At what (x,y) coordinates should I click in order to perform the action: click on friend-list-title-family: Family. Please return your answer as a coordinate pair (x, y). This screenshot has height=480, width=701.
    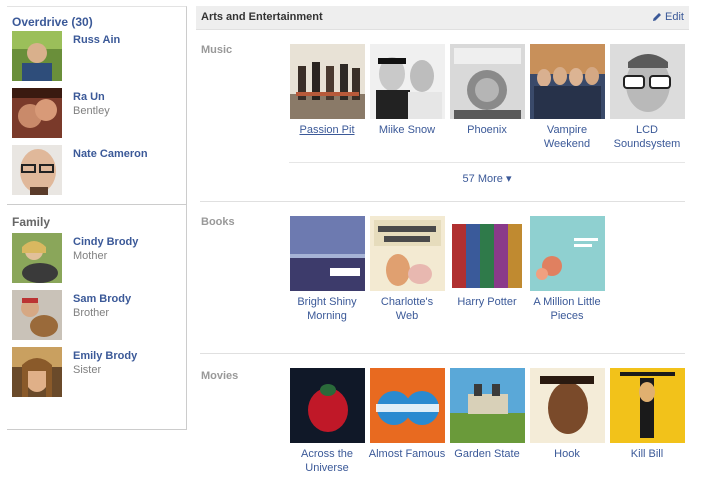
    Looking at the image, I should click on (96, 219).